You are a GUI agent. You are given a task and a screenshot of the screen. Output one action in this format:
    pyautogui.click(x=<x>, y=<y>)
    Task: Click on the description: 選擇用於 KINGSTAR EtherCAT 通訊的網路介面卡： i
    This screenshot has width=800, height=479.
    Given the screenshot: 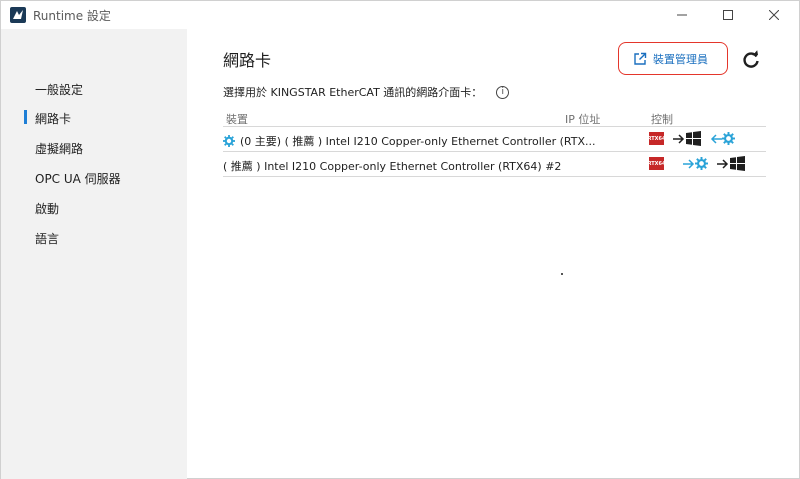 What is the action you would take?
    pyautogui.click(x=366, y=92)
    